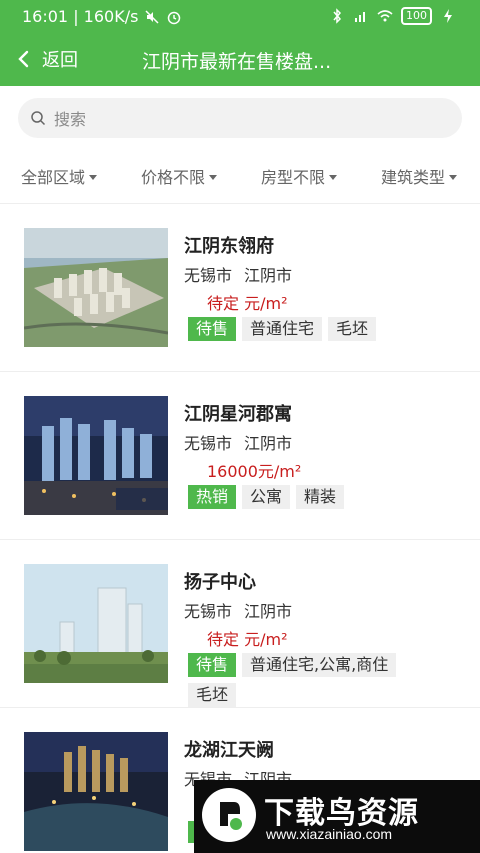  What do you see at coordinates (229, 750) in the screenshot?
I see `listing-name: 龙湖江天阙` at bounding box center [229, 750].